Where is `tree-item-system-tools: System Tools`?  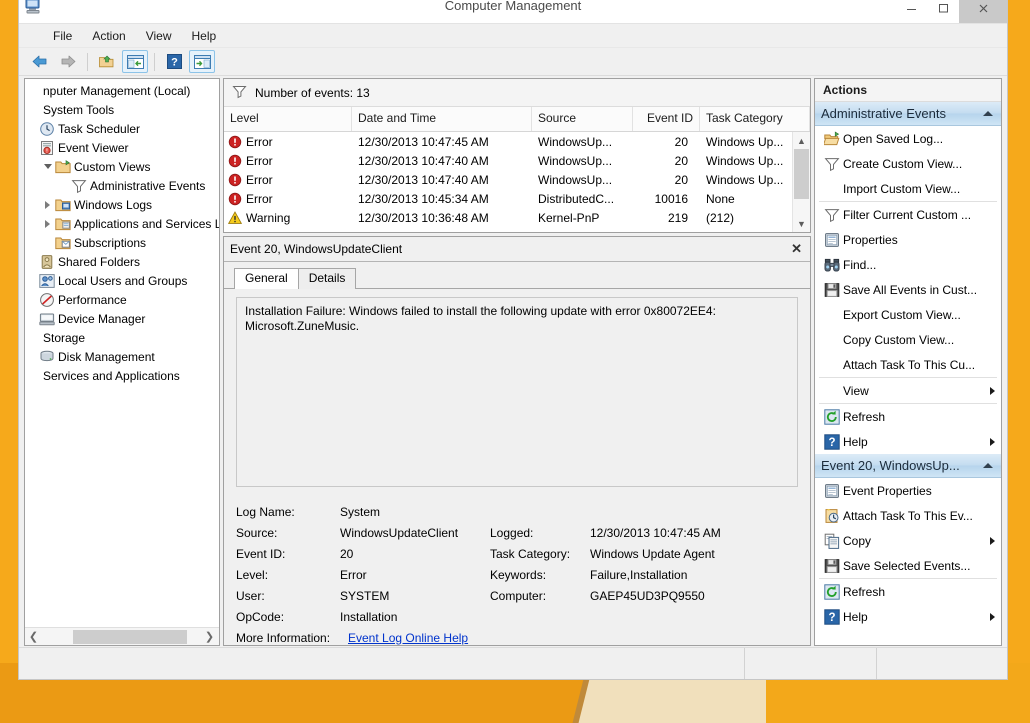
tree-item-system-tools: System Tools is located at coordinates (122, 109).